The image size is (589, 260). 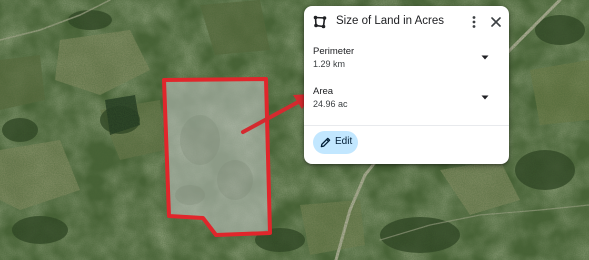 I want to click on area-label: Area, so click(x=323, y=91).